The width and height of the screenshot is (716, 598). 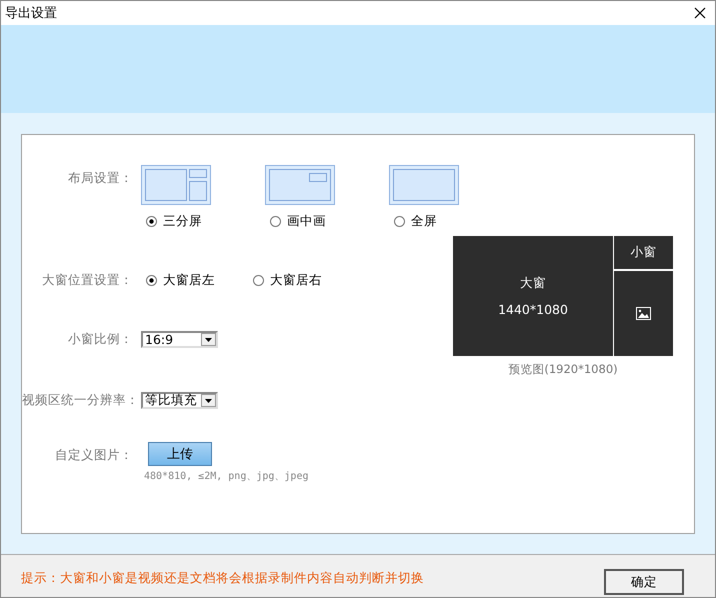 What do you see at coordinates (644, 582) in the screenshot?
I see `ok-button: 确定` at bounding box center [644, 582].